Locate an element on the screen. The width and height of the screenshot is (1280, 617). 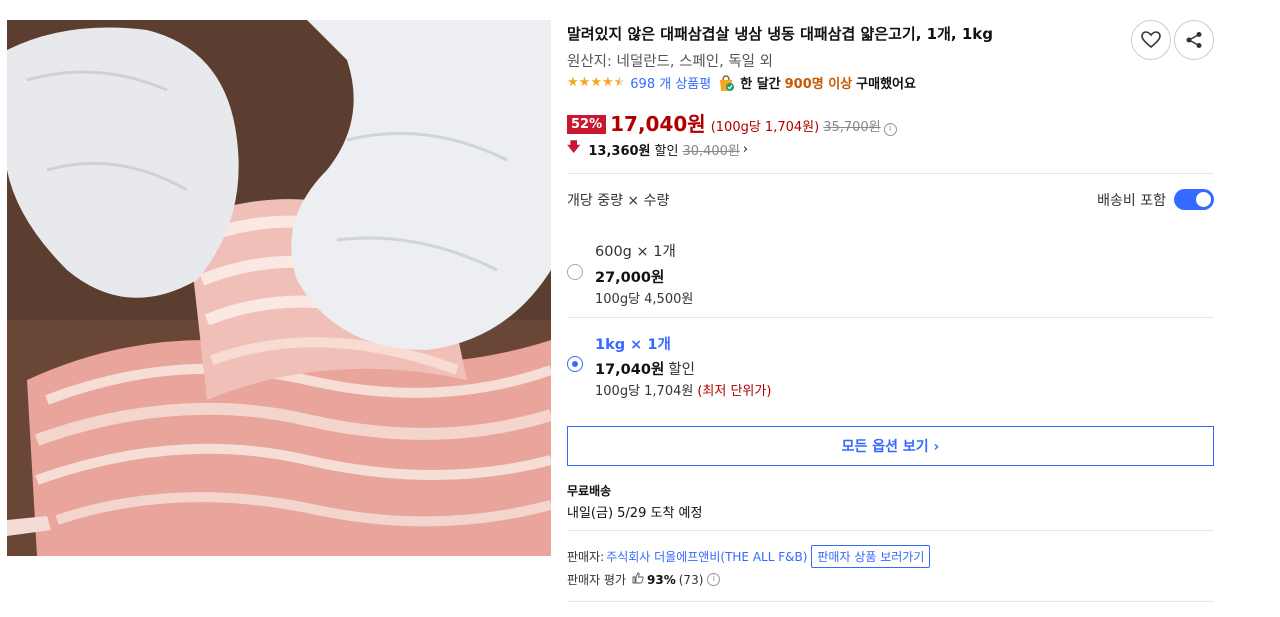
star-half-icon: ★ is located at coordinates (619, 82).